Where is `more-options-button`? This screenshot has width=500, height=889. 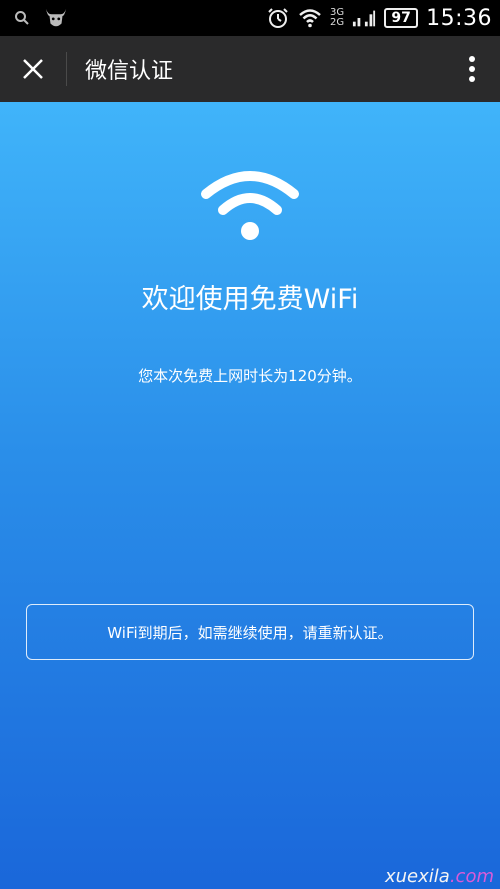 more-options-button is located at coordinates (472, 69).